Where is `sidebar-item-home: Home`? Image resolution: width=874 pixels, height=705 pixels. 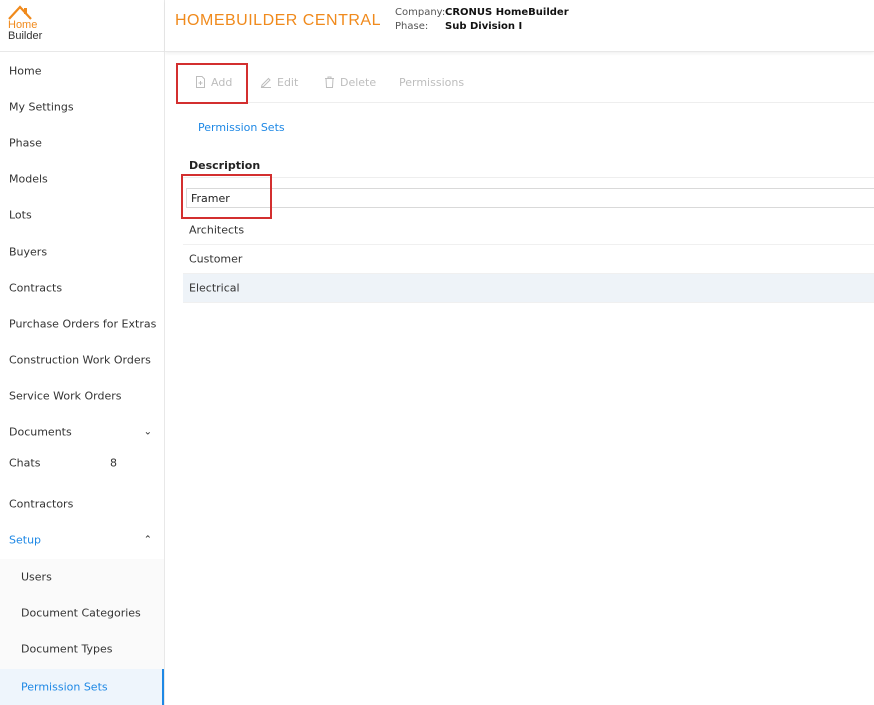
sidebar-item-home: Home is located at coordinates (82, 71).